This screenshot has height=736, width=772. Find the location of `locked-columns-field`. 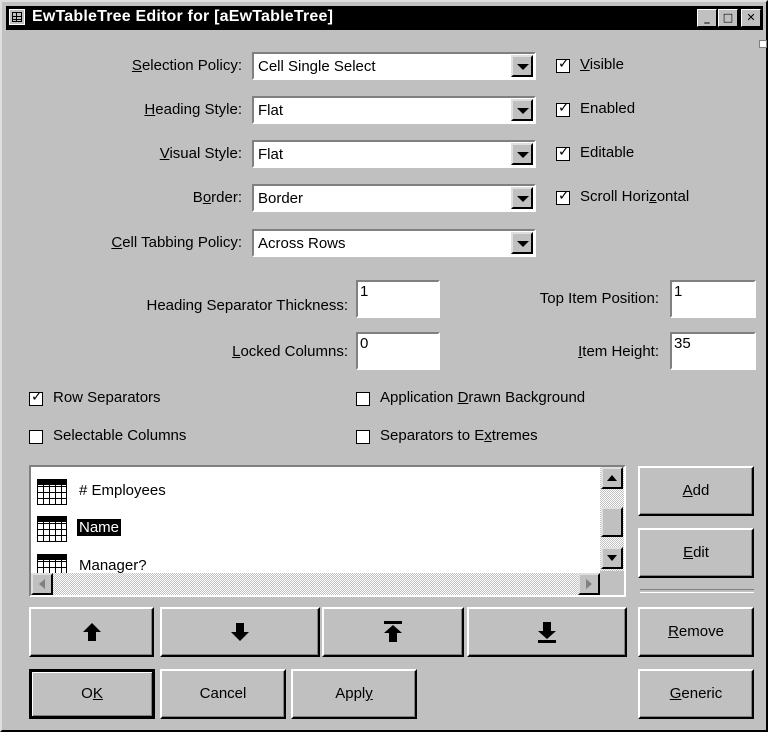

locked-columns-field is located at coordinates (399, 351).